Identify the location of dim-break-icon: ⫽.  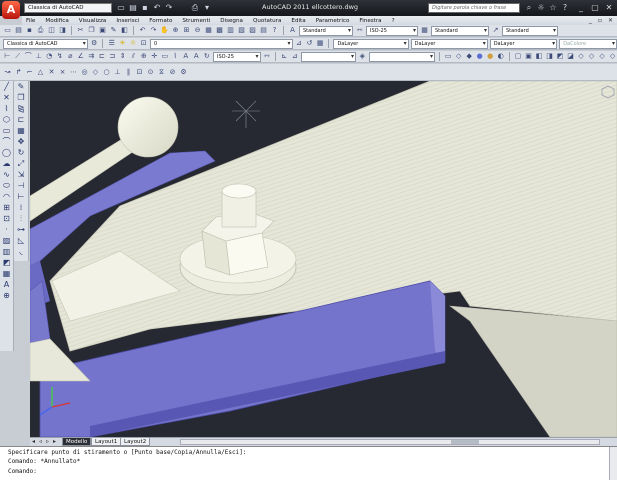
(133, 56).